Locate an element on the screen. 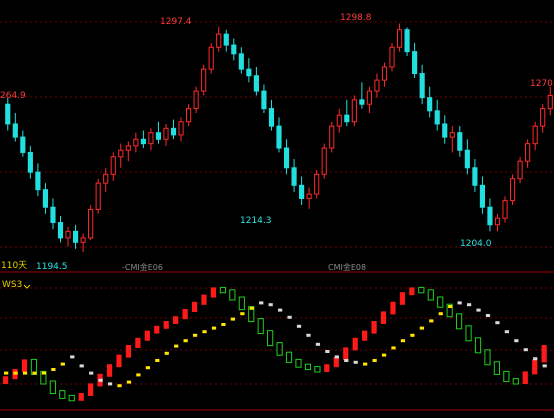 This screenshot has width=554, height=418. price-label-high-2: 1298.8 is located at coordinates (356, 18).